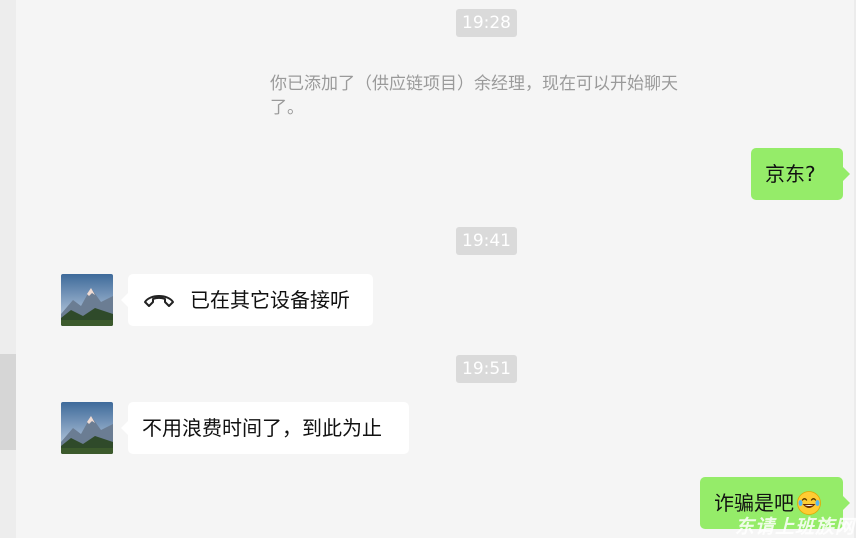 This screenshot has height=538, width=856. I want to click on incoming-message-bubble: 不用浪费时间了，到此为止, so click(265, 428).